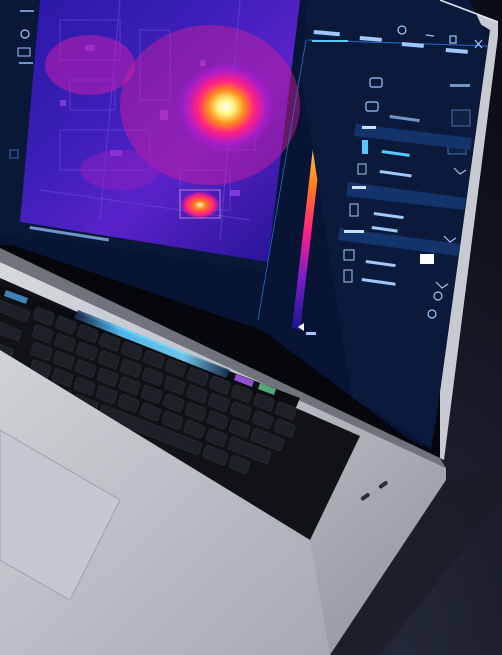 The width and height of the screenshot is (502, 655). What do you see at coordinates (427, 259) in the screenshot?
I see `value-box` at bounding box center [427, 259].